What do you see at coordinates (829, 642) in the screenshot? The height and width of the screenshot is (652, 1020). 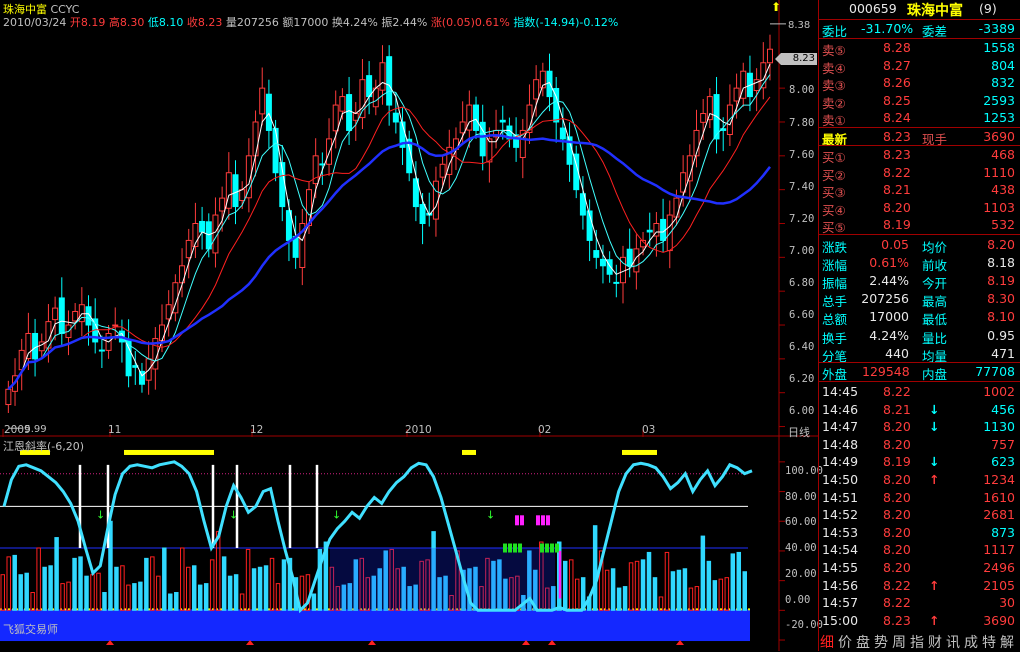 I see `bottom-tab: 细` at bounding box center [829, 642].